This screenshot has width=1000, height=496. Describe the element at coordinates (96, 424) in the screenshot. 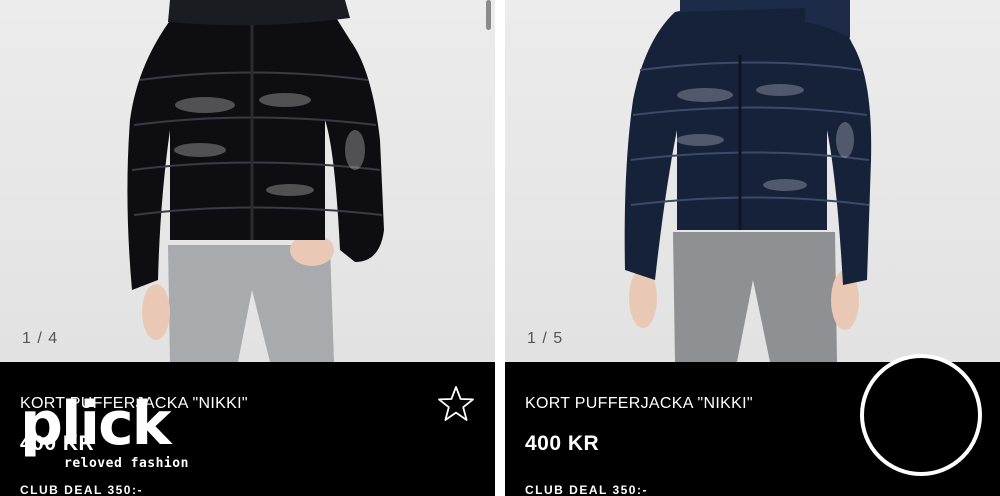

I see `logo-wordmark: plick` at that location.